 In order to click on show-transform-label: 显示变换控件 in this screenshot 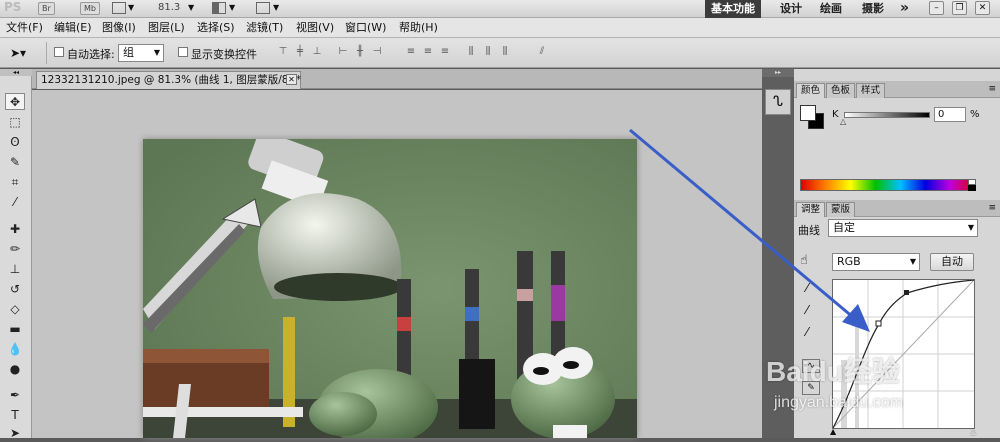, I will do `click(224, 54)`.